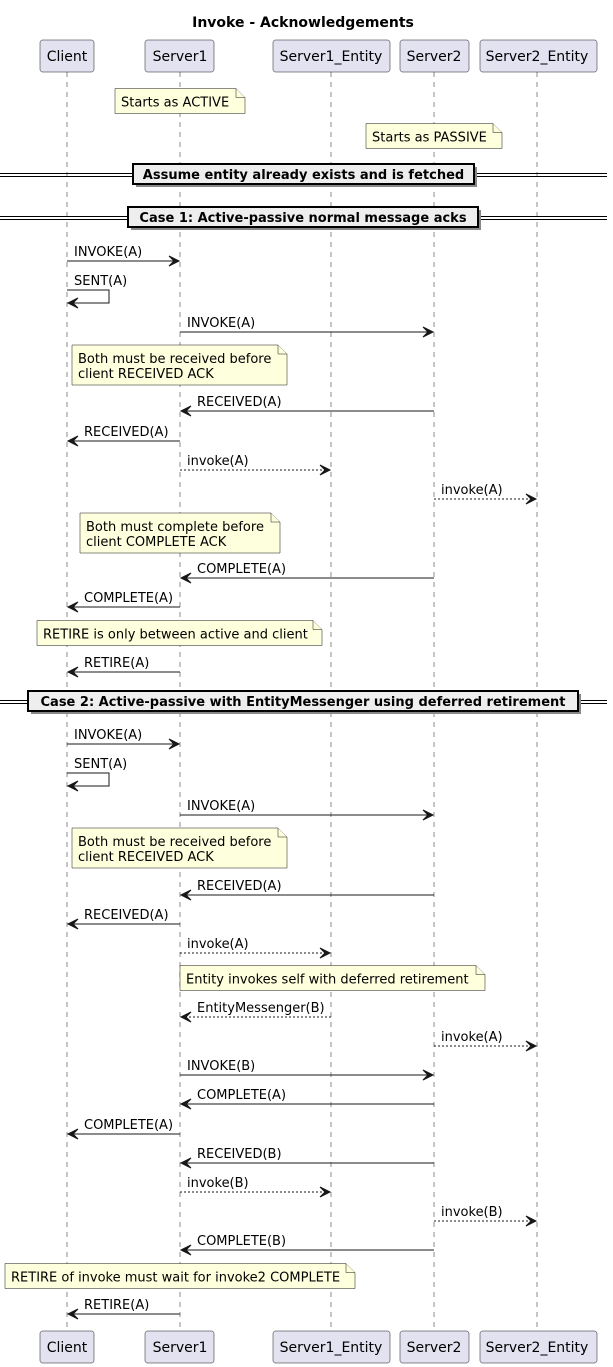  Describe the element at coordinates (100, 281) in the screenshot. I see `message-label: SENT(A)` at that location.